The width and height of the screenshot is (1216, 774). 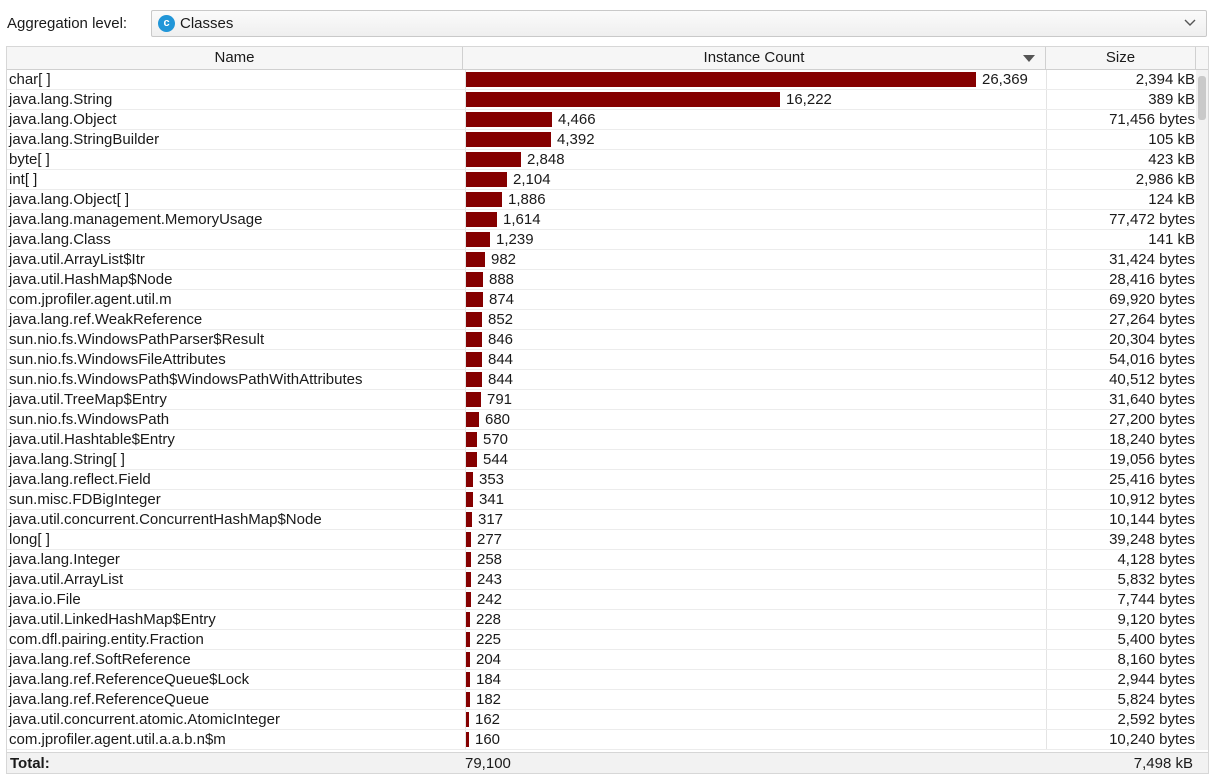 What do you see at coordinates (207, 23) in the screenshot?
I see `aggregation-level-value: Classes` at bounding box center [207, 23].